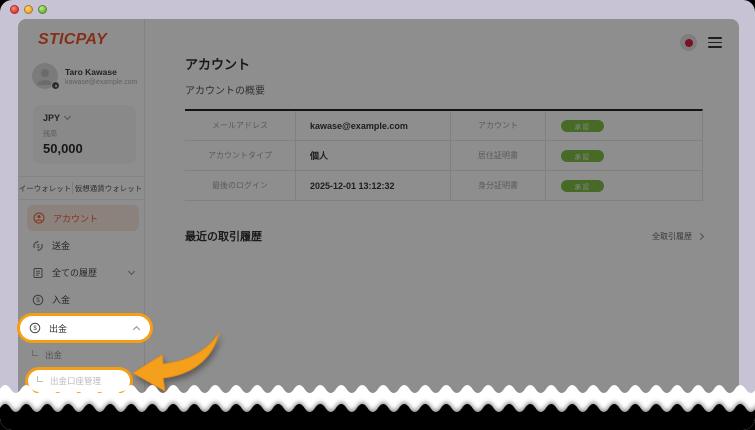  I want to click on zoom-window-button, so click(42, 9).